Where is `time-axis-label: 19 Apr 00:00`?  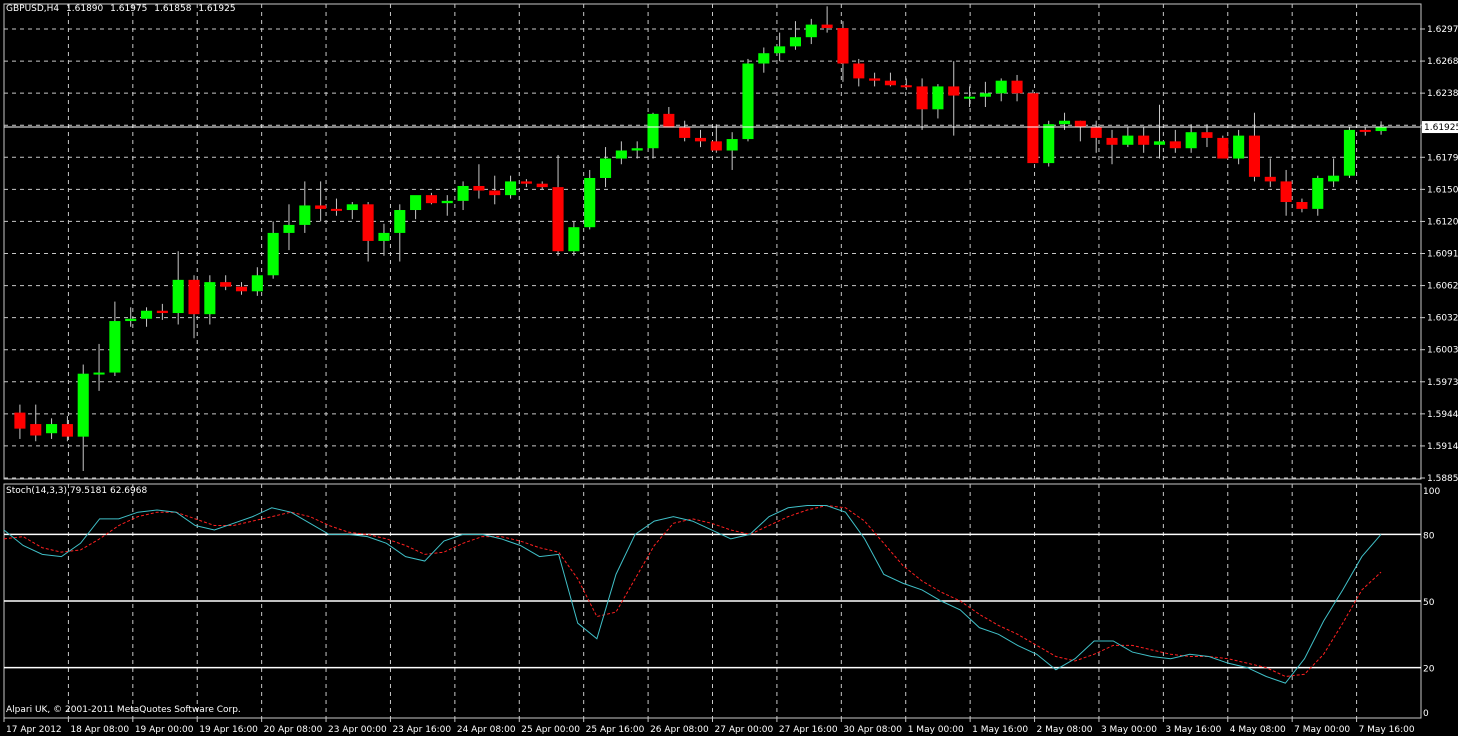 time-axis-label: 19 Apr 00:00 is located at coordinates (164, 730).